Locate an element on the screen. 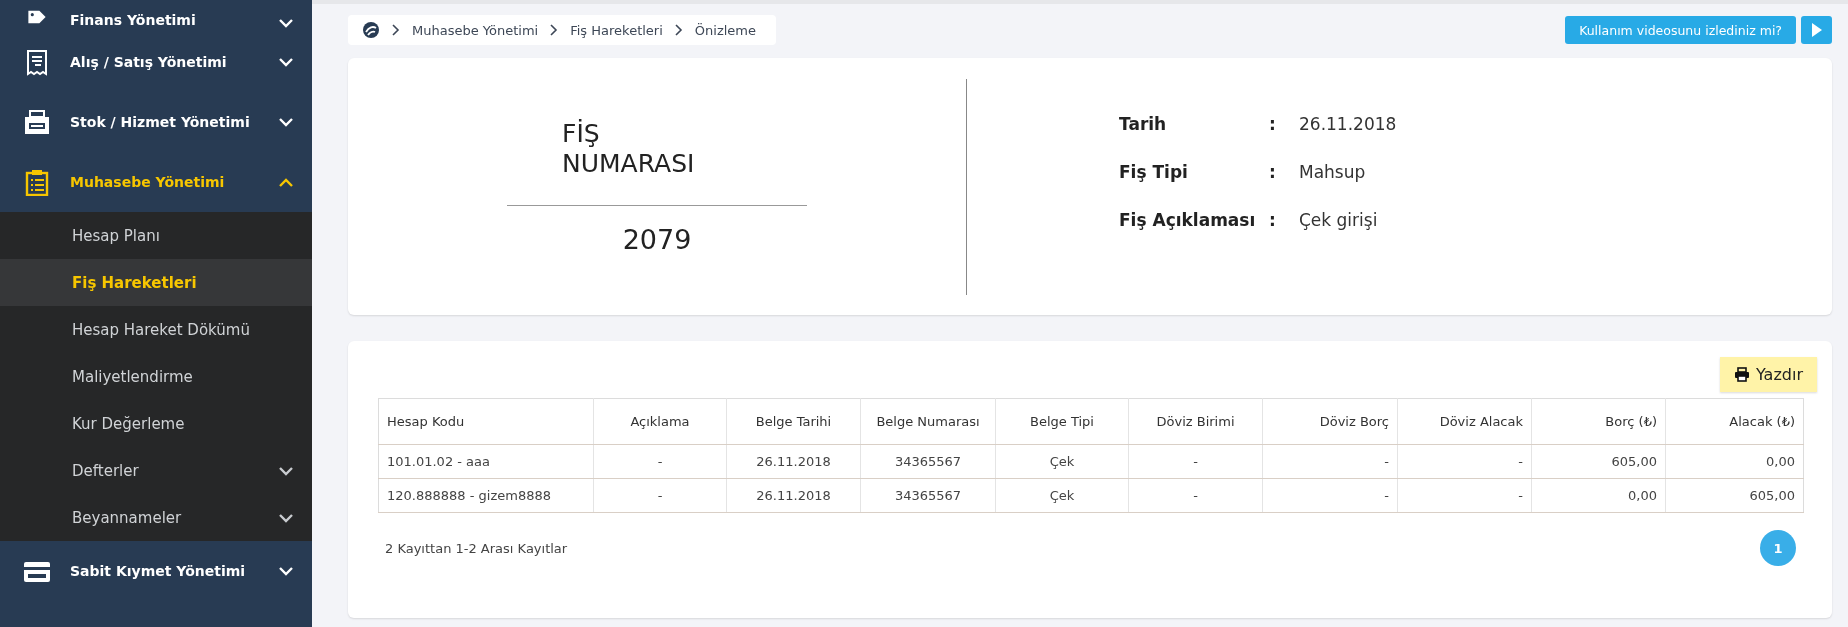  record-count: 2 Kayıttan 1-2 Arası Kayıtlar is located at coordinates (476, 548).